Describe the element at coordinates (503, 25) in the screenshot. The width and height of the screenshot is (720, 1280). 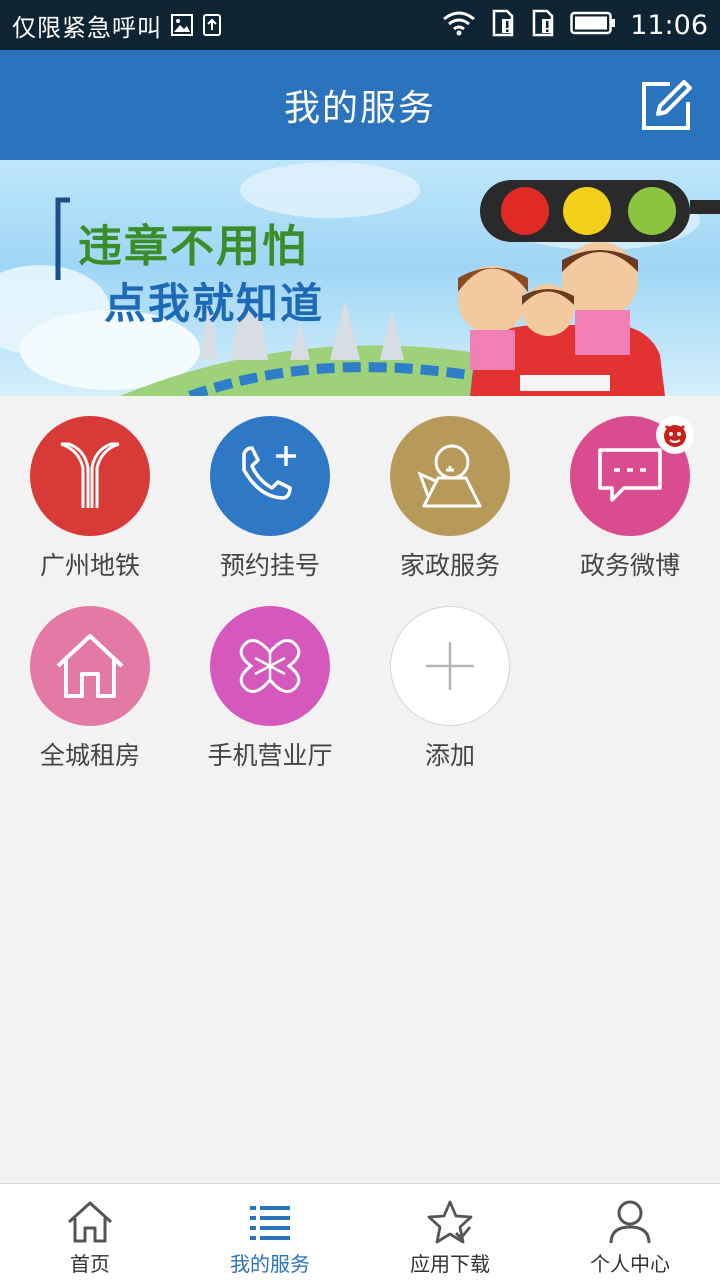
I see `sim1-alert-icon` at that location.